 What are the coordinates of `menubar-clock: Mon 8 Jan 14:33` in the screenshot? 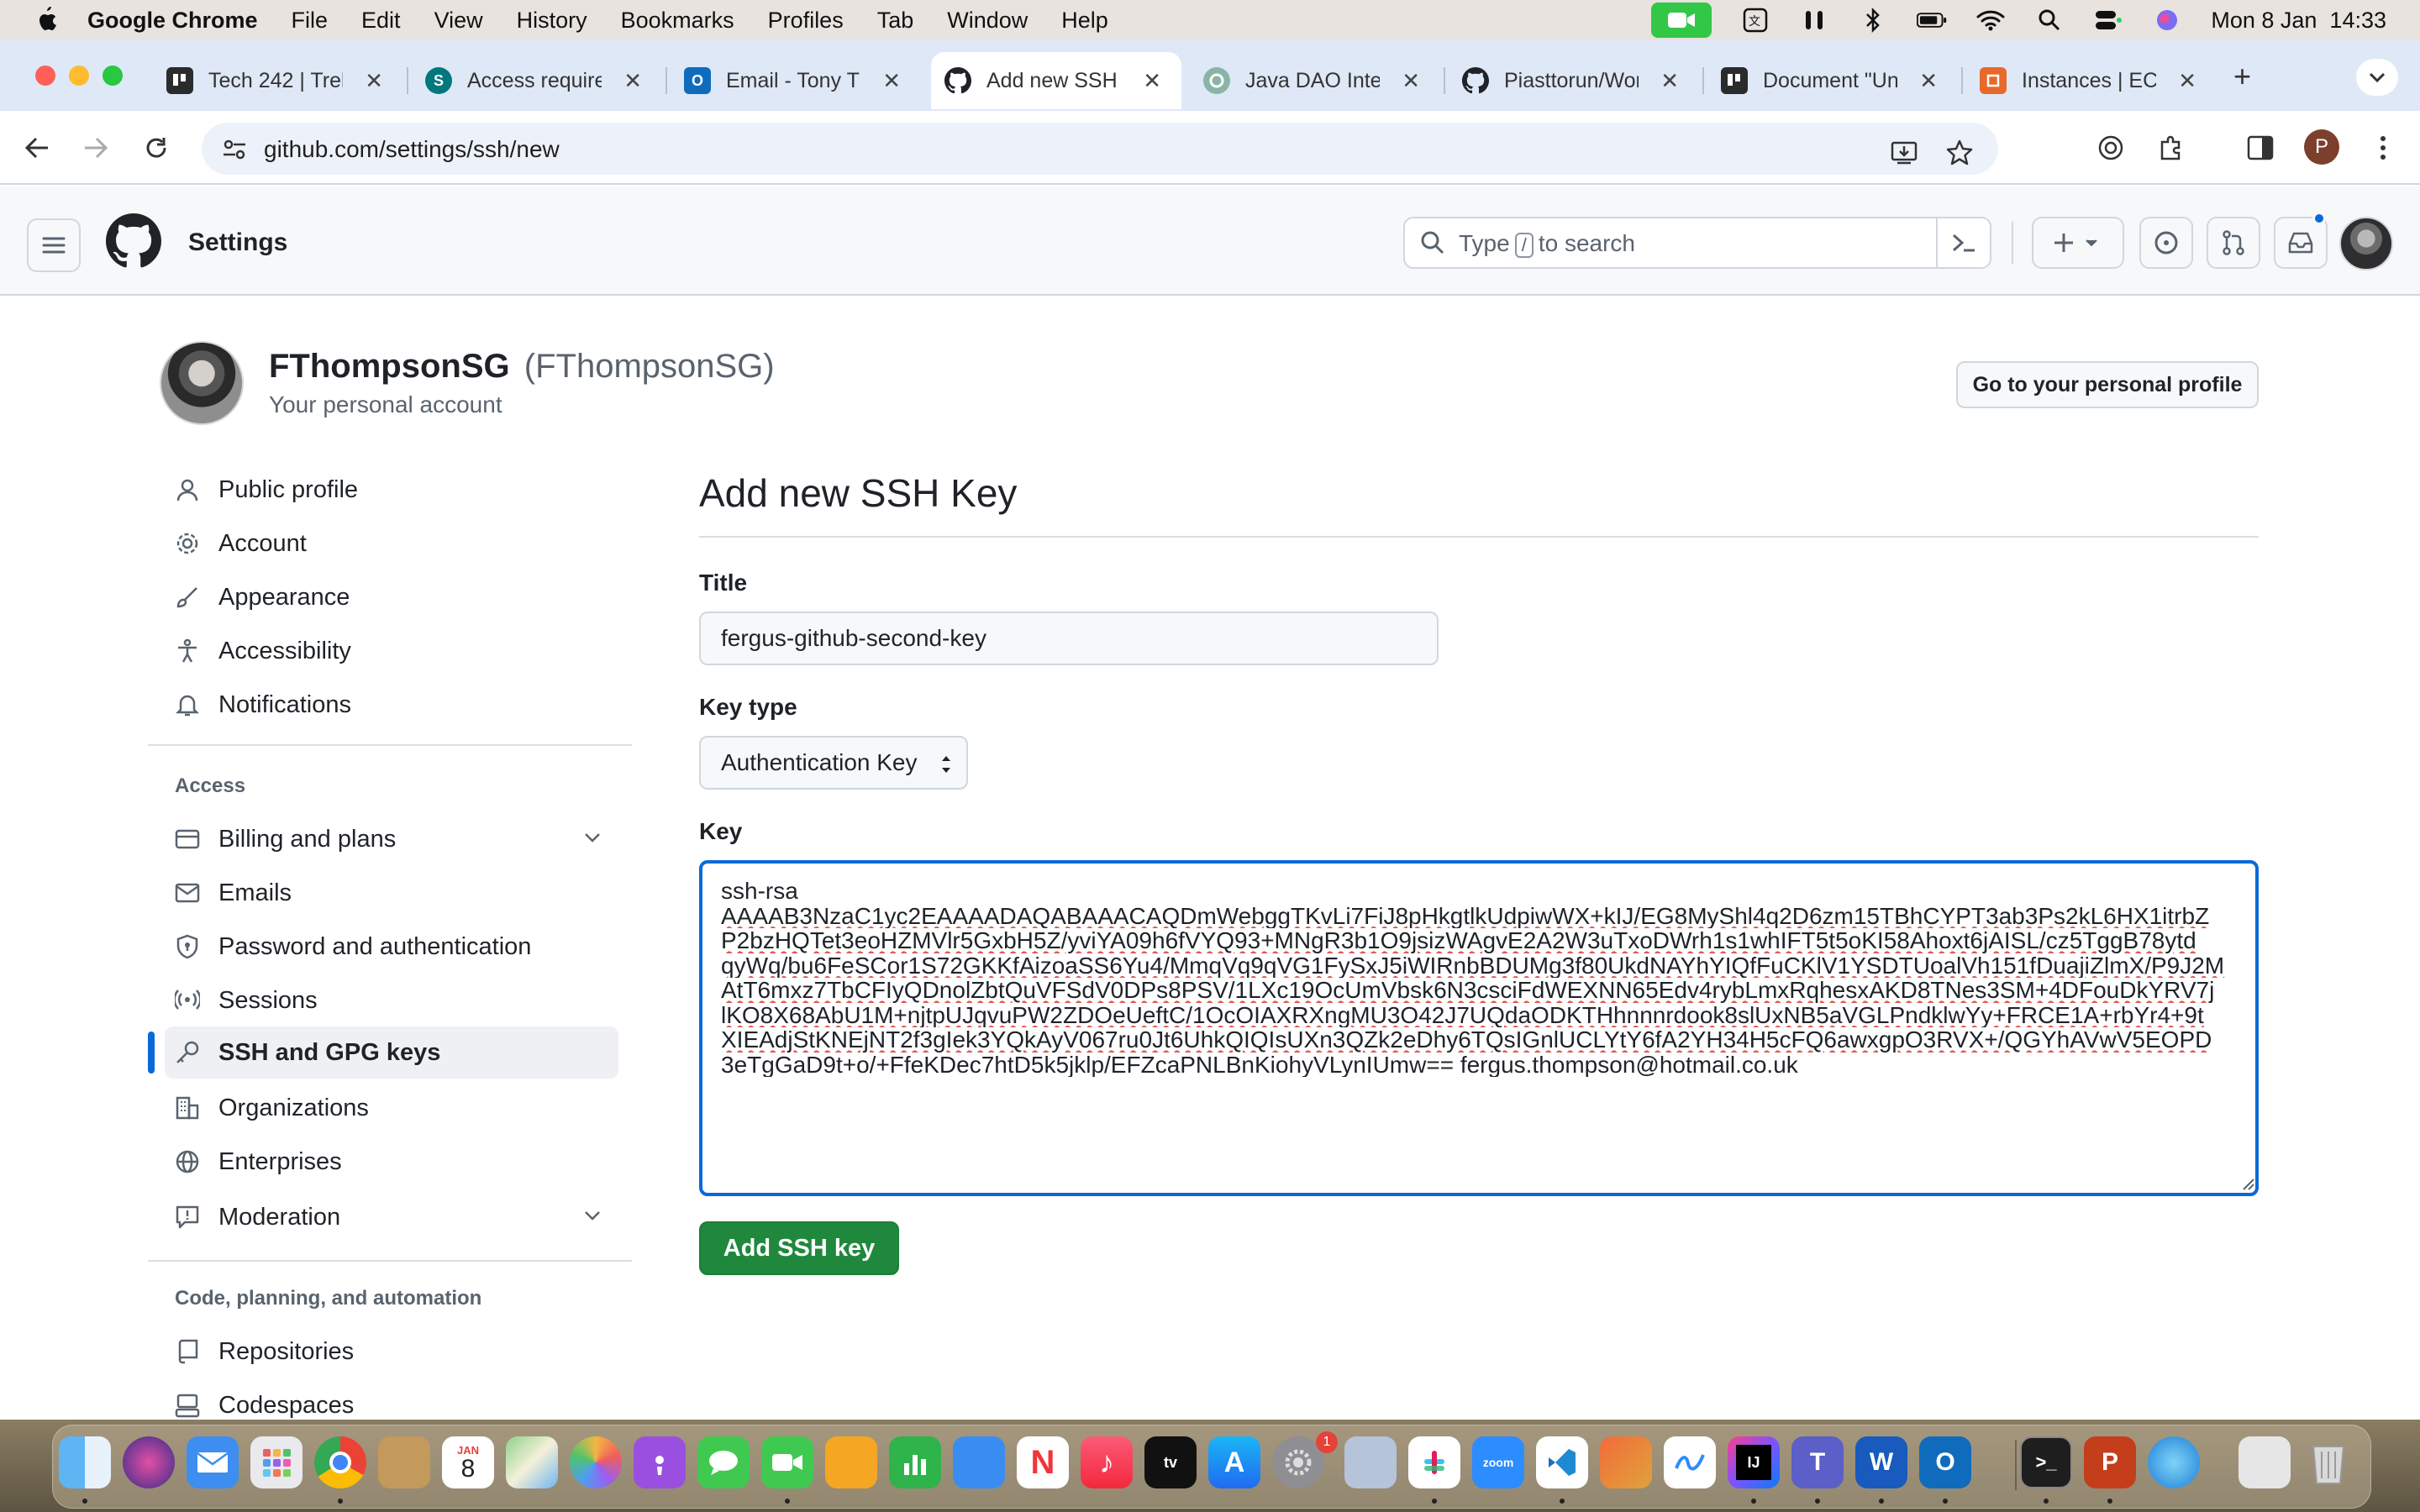 It's located at (2298, 21).